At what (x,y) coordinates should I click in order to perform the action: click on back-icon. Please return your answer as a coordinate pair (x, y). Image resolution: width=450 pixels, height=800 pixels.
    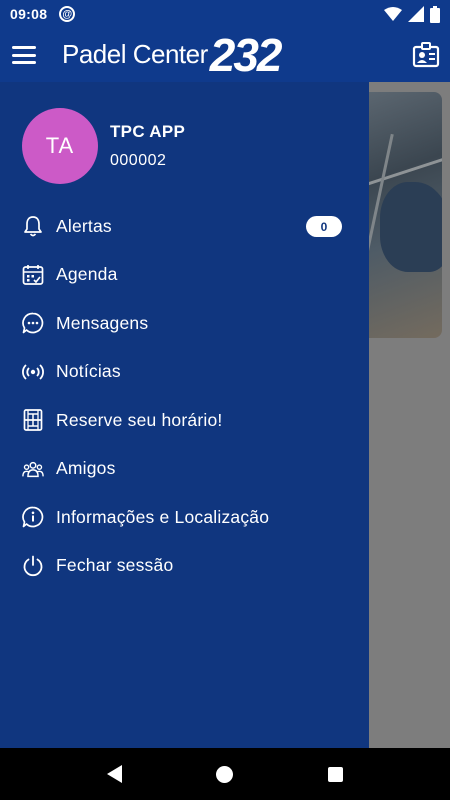
    Looking at the image, I should click on (115, 774).